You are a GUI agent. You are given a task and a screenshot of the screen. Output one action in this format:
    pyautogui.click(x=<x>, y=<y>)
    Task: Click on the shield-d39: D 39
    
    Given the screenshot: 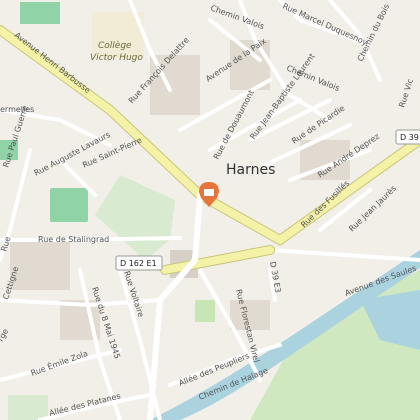 What is the action you would take?
    pyautogui.click(x=407, y=137)
    